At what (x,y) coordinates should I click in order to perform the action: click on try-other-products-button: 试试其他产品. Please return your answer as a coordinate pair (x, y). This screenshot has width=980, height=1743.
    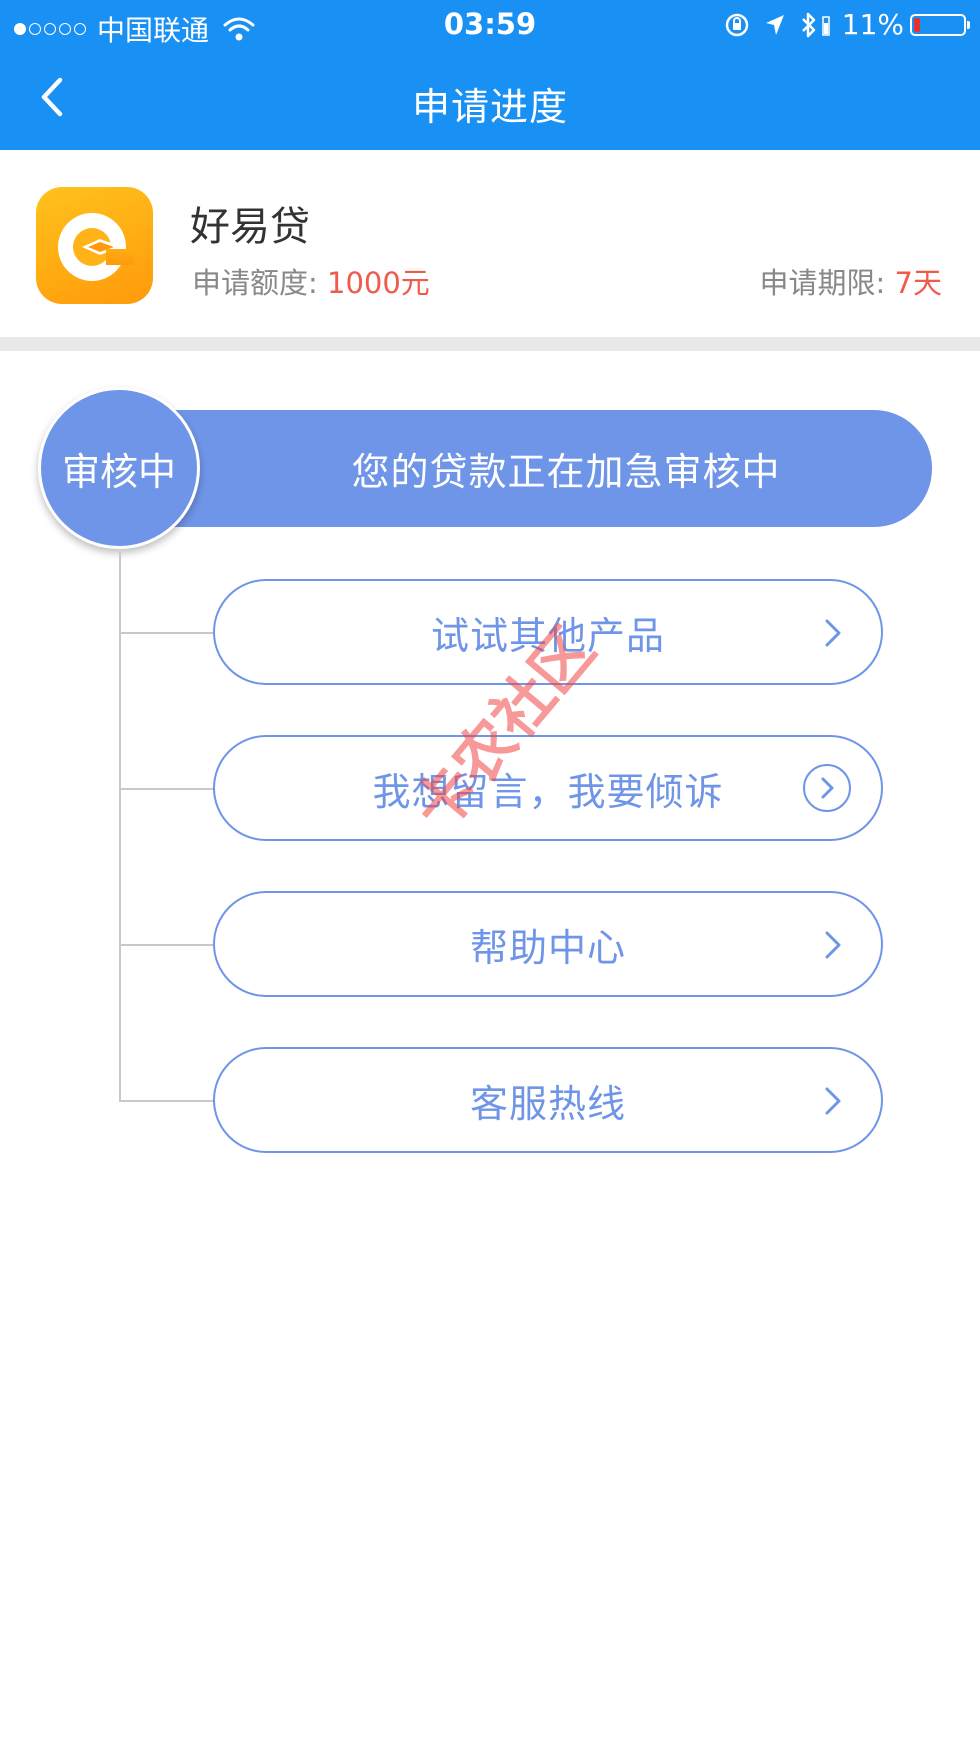
    Looking at the image, I should click on (548, 632).